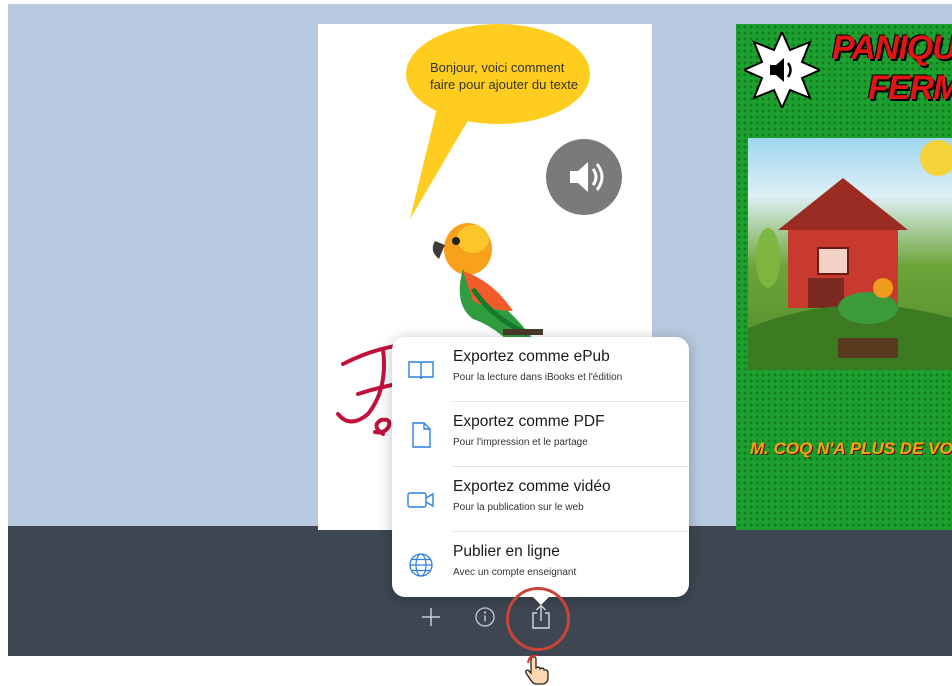 This screenshot has width=952, height=686. What do you see at coordinates (520, 442) in the screenshot?
I see `menu-item-subtitle: Pour l'impression et le partage` at bounding box center [520, 442].